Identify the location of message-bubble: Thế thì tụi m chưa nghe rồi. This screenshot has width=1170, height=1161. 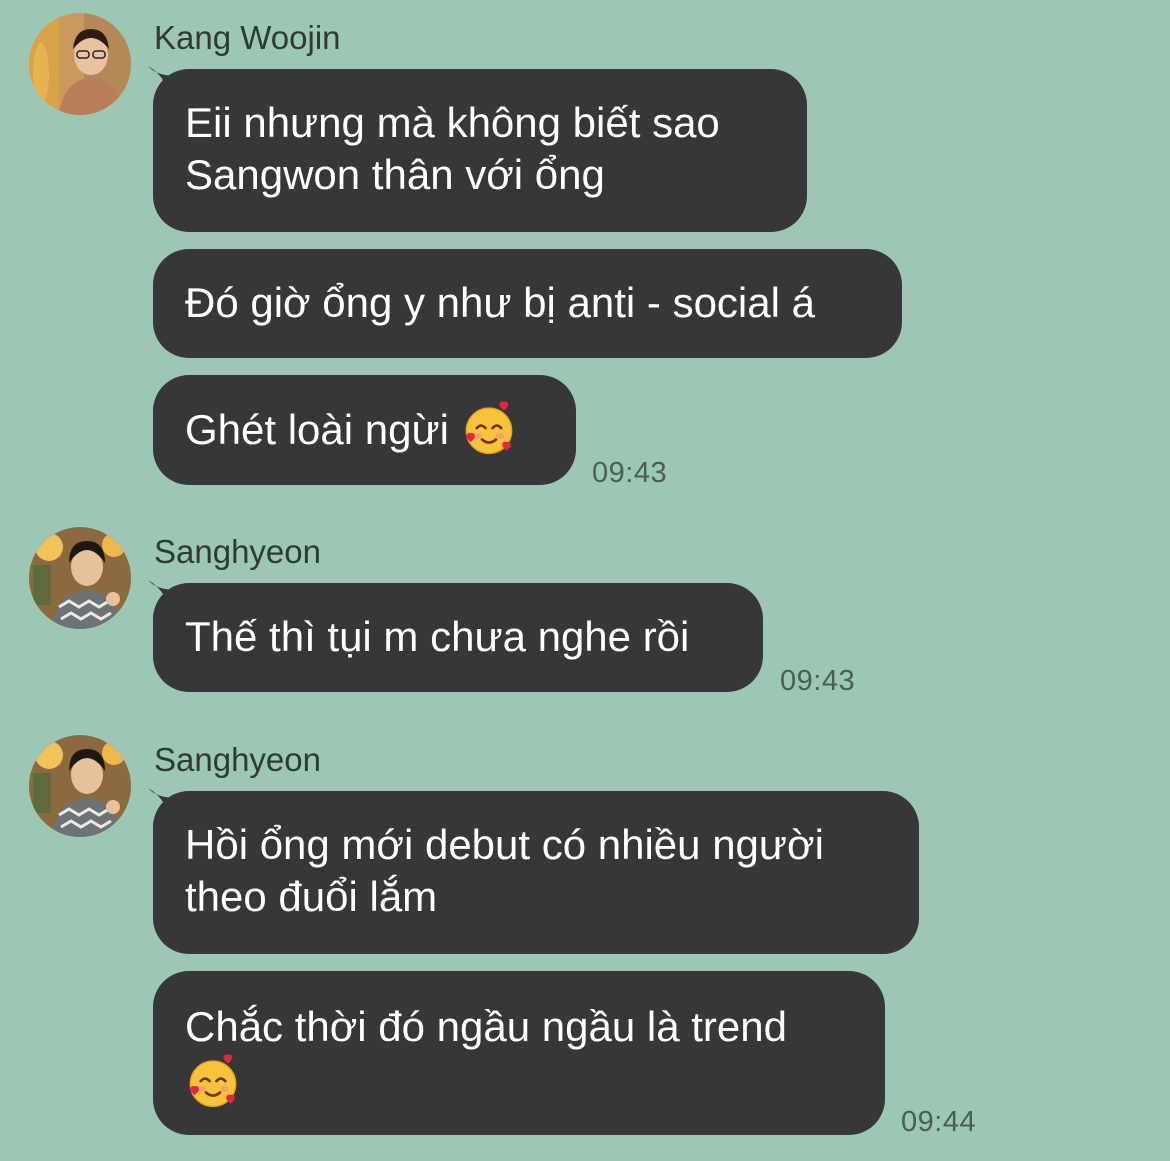
(458, 637).